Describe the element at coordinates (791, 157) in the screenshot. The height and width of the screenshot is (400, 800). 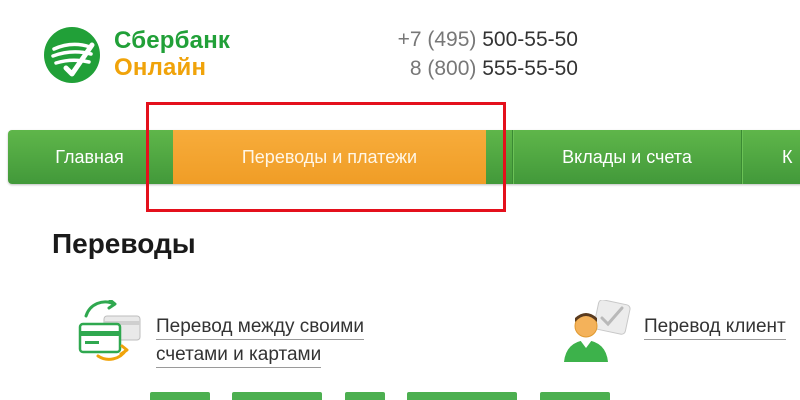
I see `nav-item-more: К` at that location.